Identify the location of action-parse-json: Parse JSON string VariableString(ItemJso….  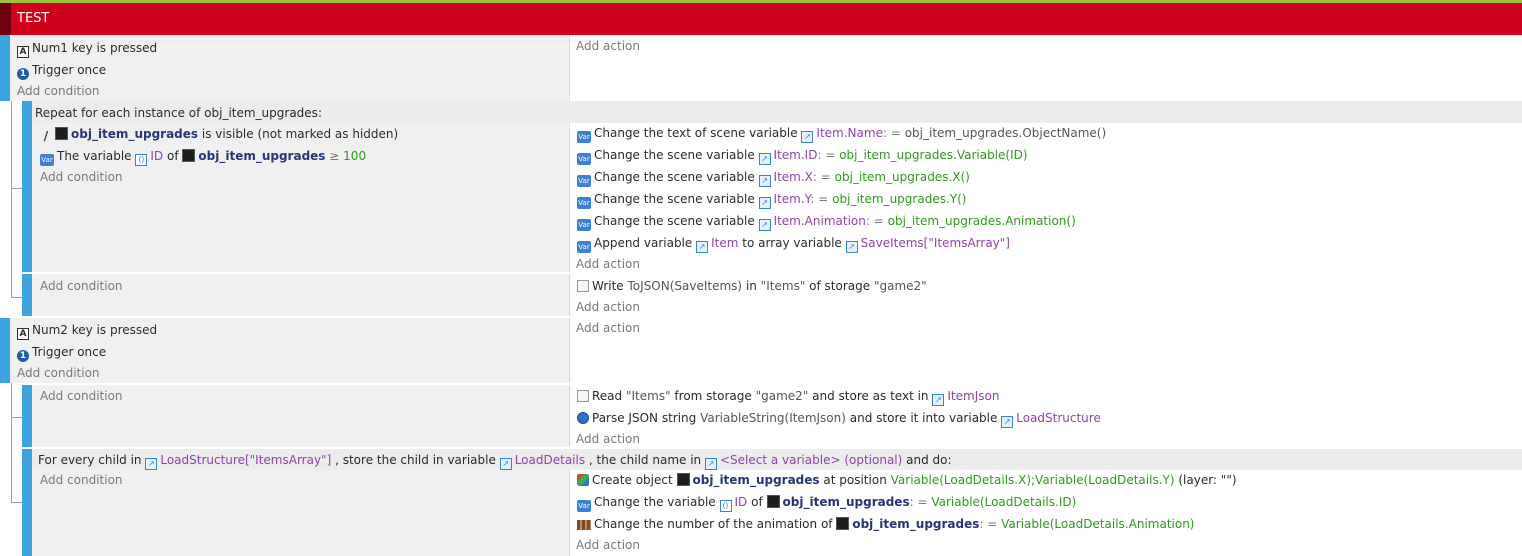
(839, 419).